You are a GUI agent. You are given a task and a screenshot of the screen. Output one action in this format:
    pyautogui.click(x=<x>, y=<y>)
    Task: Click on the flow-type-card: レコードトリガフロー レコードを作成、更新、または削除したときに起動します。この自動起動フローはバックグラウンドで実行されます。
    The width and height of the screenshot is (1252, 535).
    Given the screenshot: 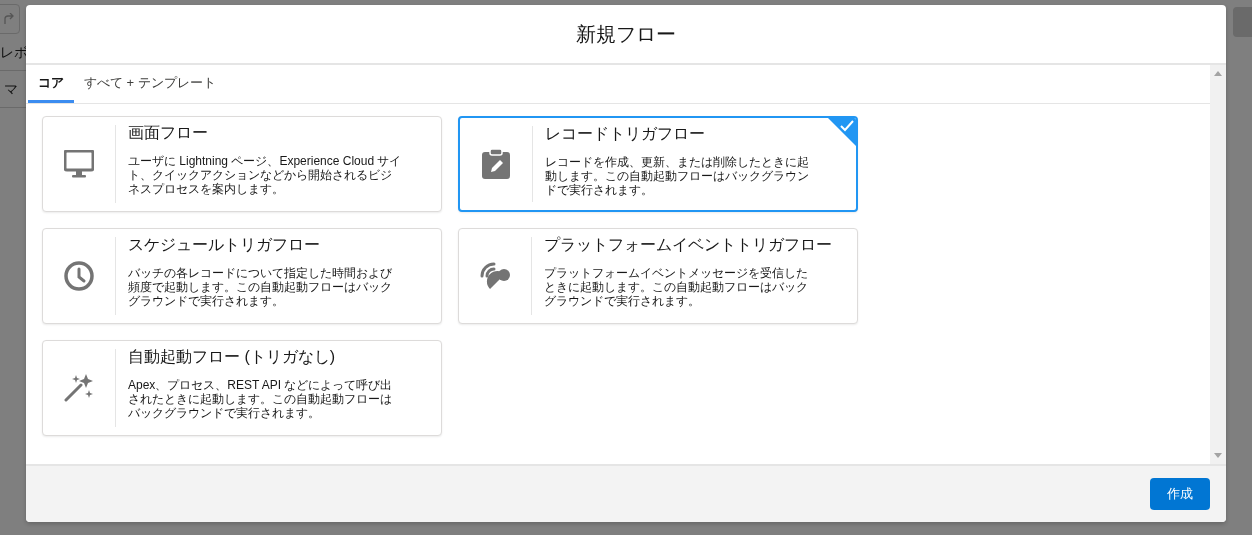 What is the action you would take?
    pyautogui.click(x=658, y=164)
    